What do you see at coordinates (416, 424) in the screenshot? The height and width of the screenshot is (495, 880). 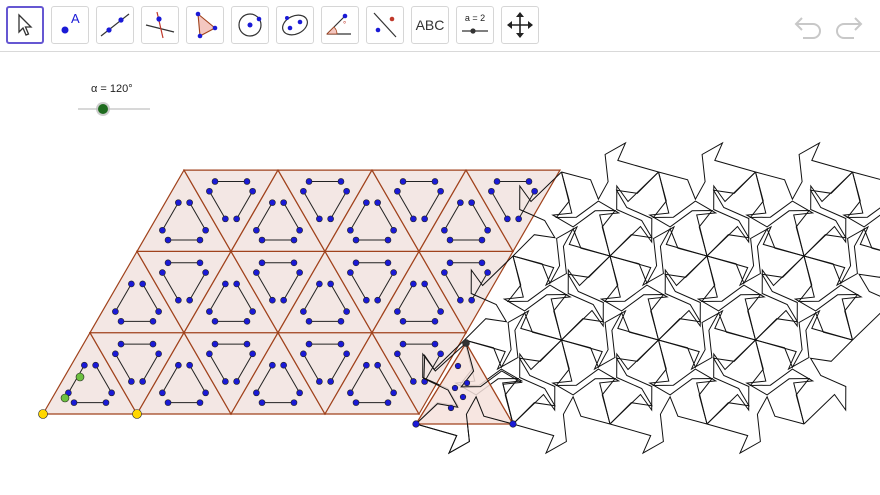 I see `vertex-point` at bounding box center [416, 424].